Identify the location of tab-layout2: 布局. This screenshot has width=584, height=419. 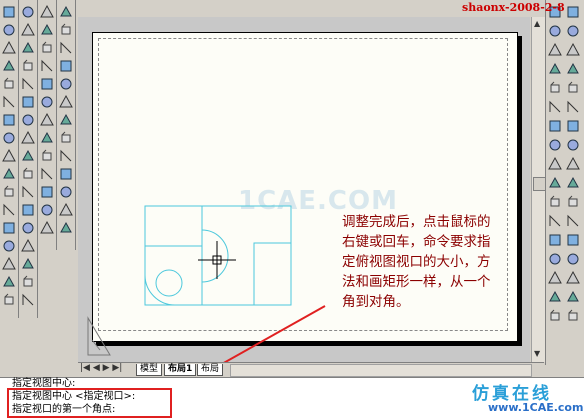
(210, 370).